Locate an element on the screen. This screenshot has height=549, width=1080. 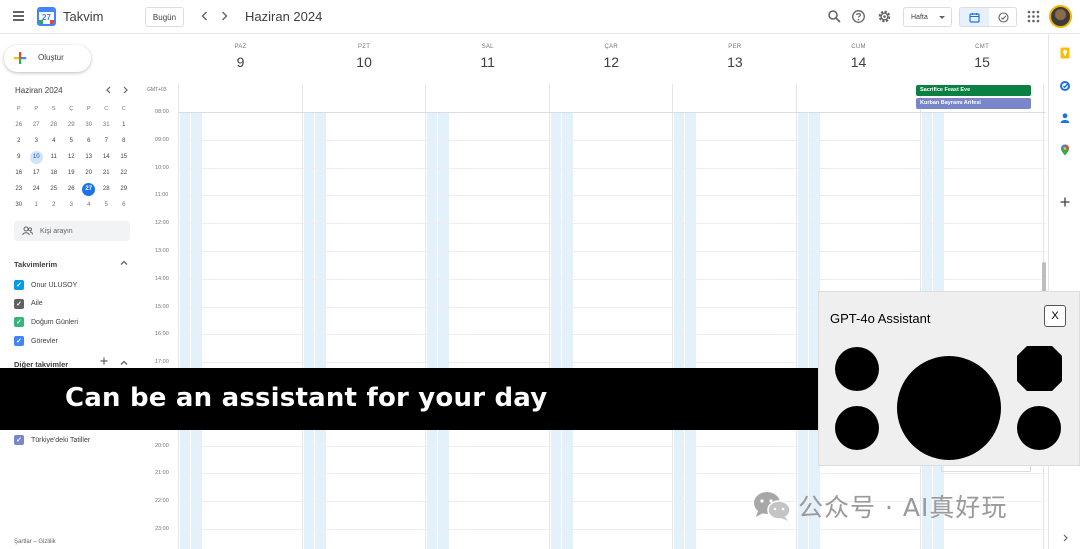
add-addon-icon is located at coordinates (1065, 201).